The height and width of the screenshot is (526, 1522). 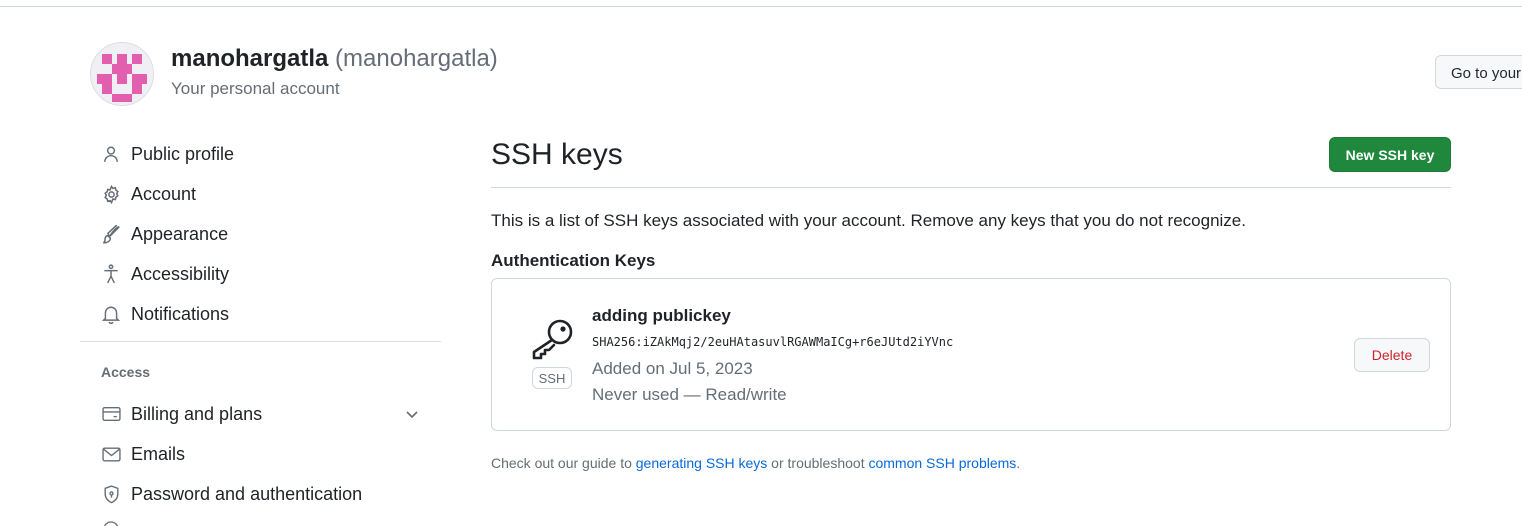 I want to click on accessibility-icon, so click(x=111, y=274).